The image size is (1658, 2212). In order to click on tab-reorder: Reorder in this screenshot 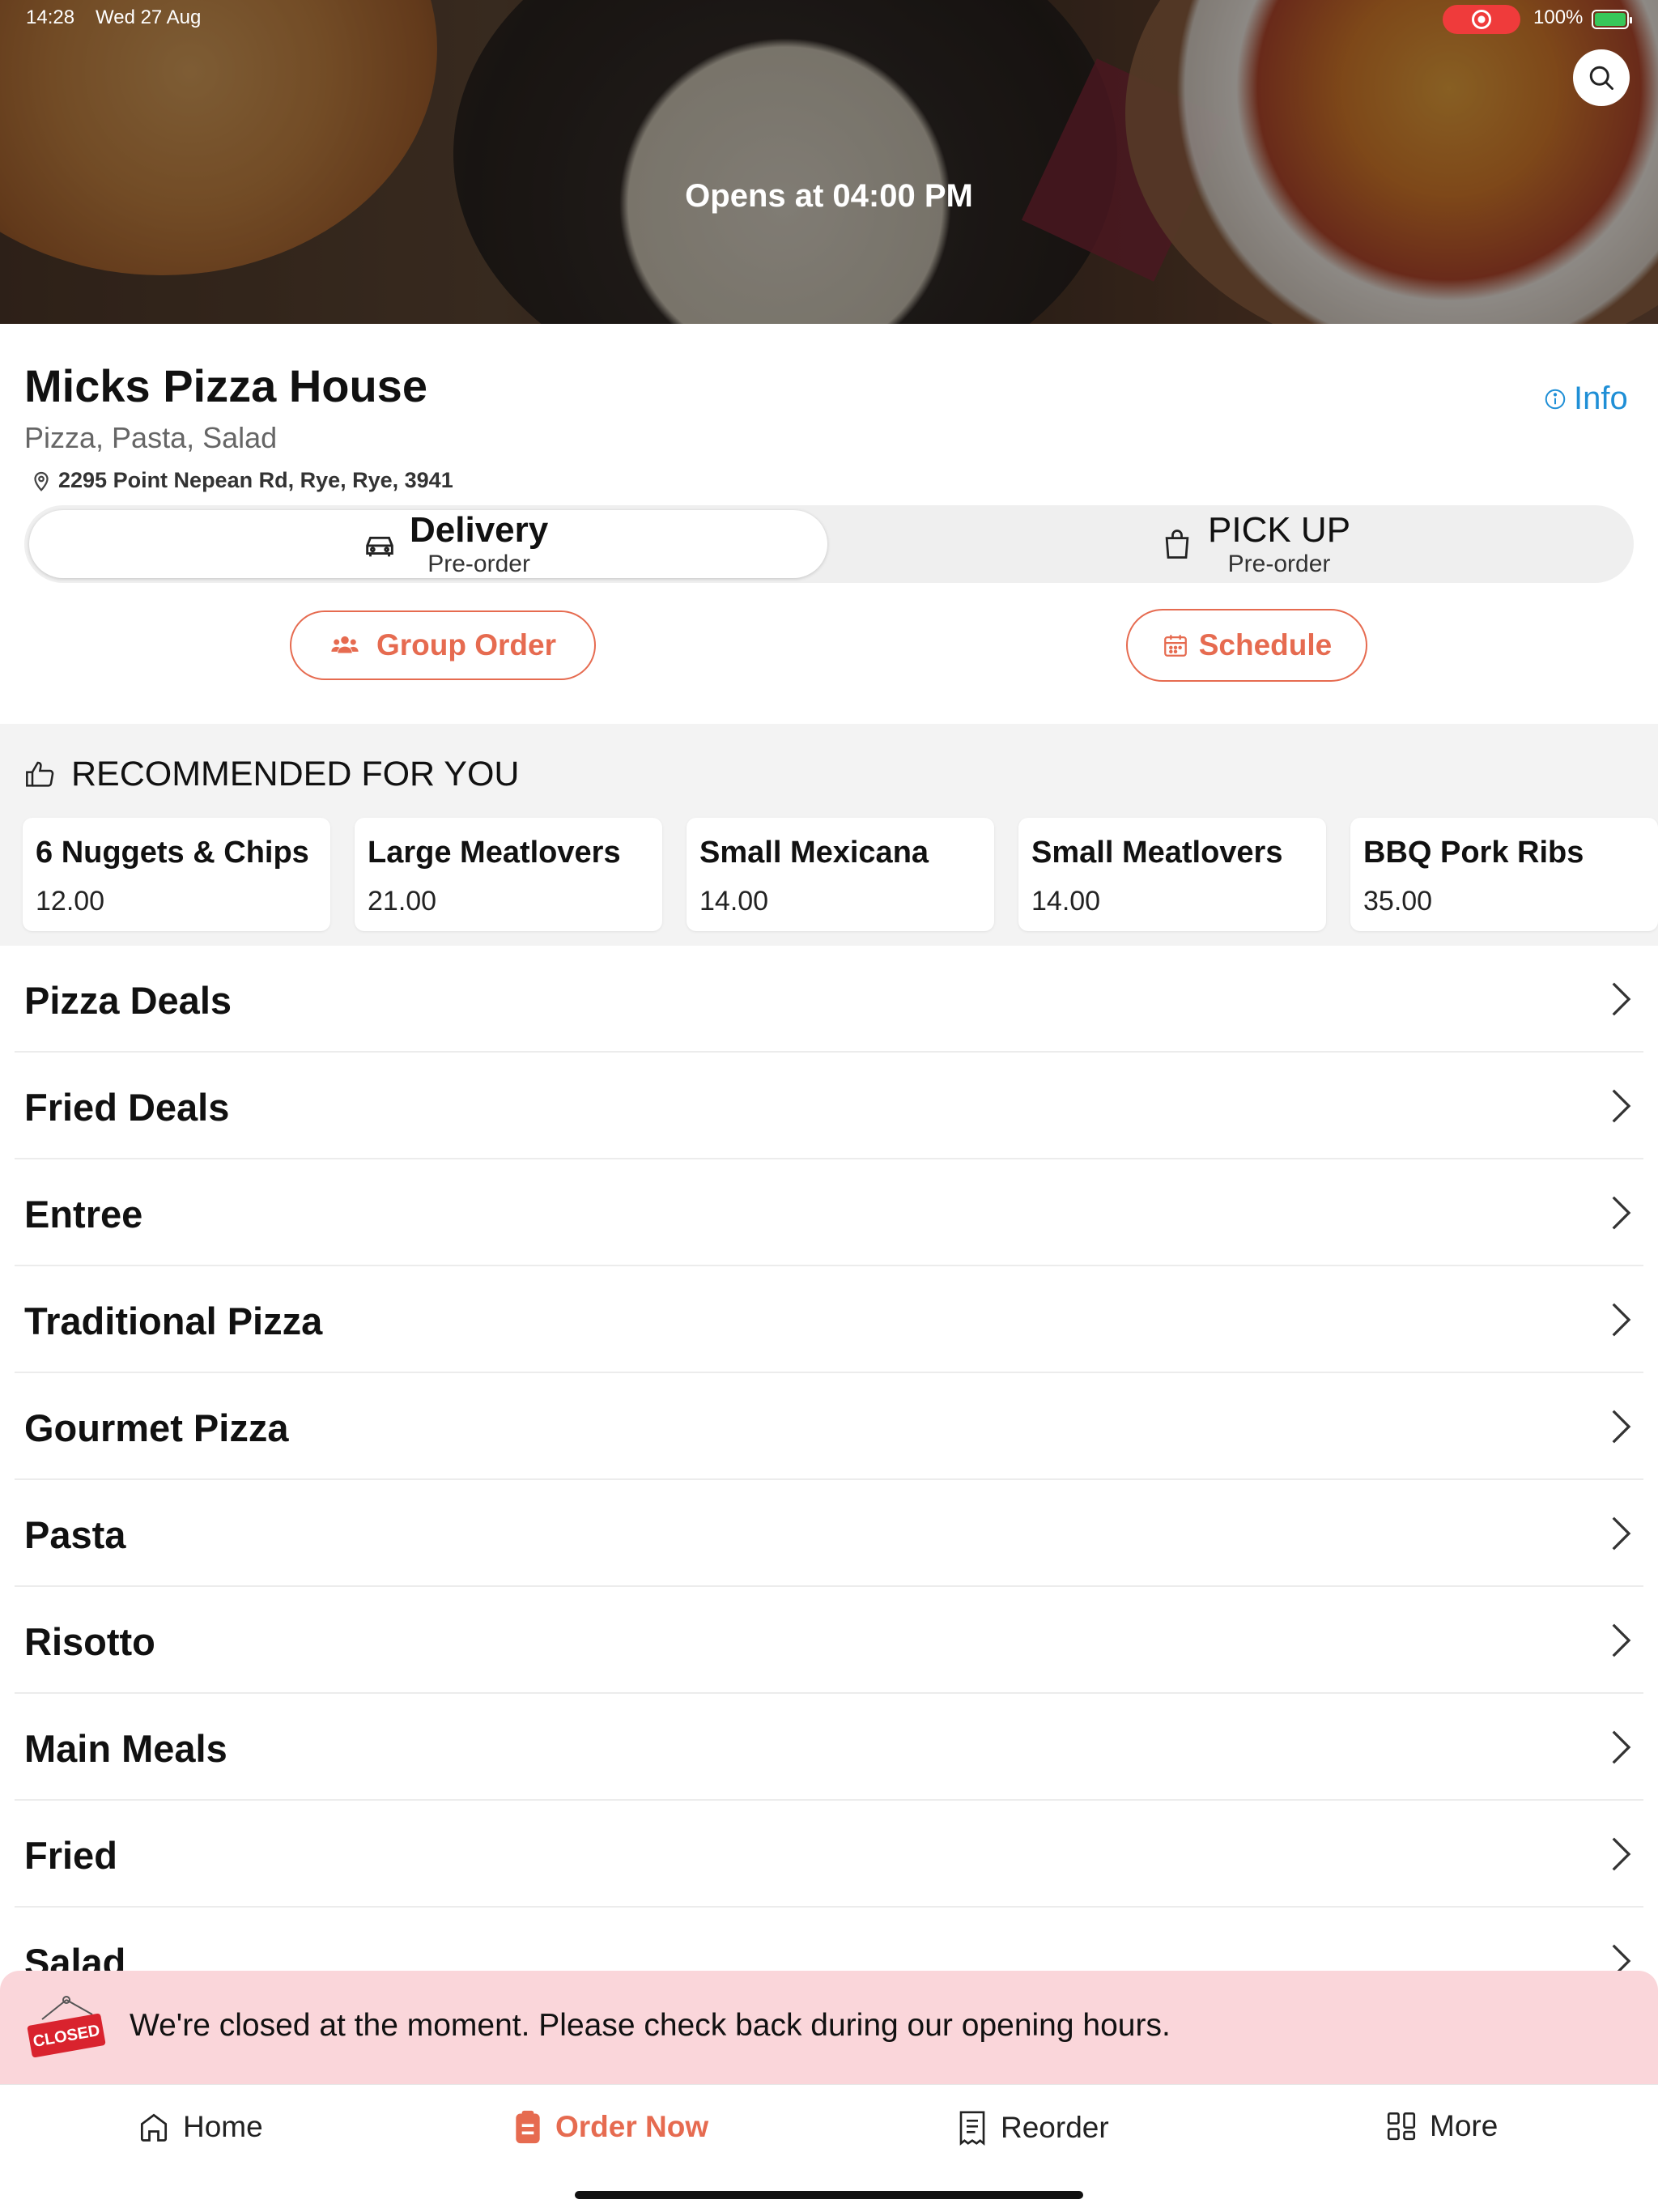, I will do `click(1032, 2128)`.